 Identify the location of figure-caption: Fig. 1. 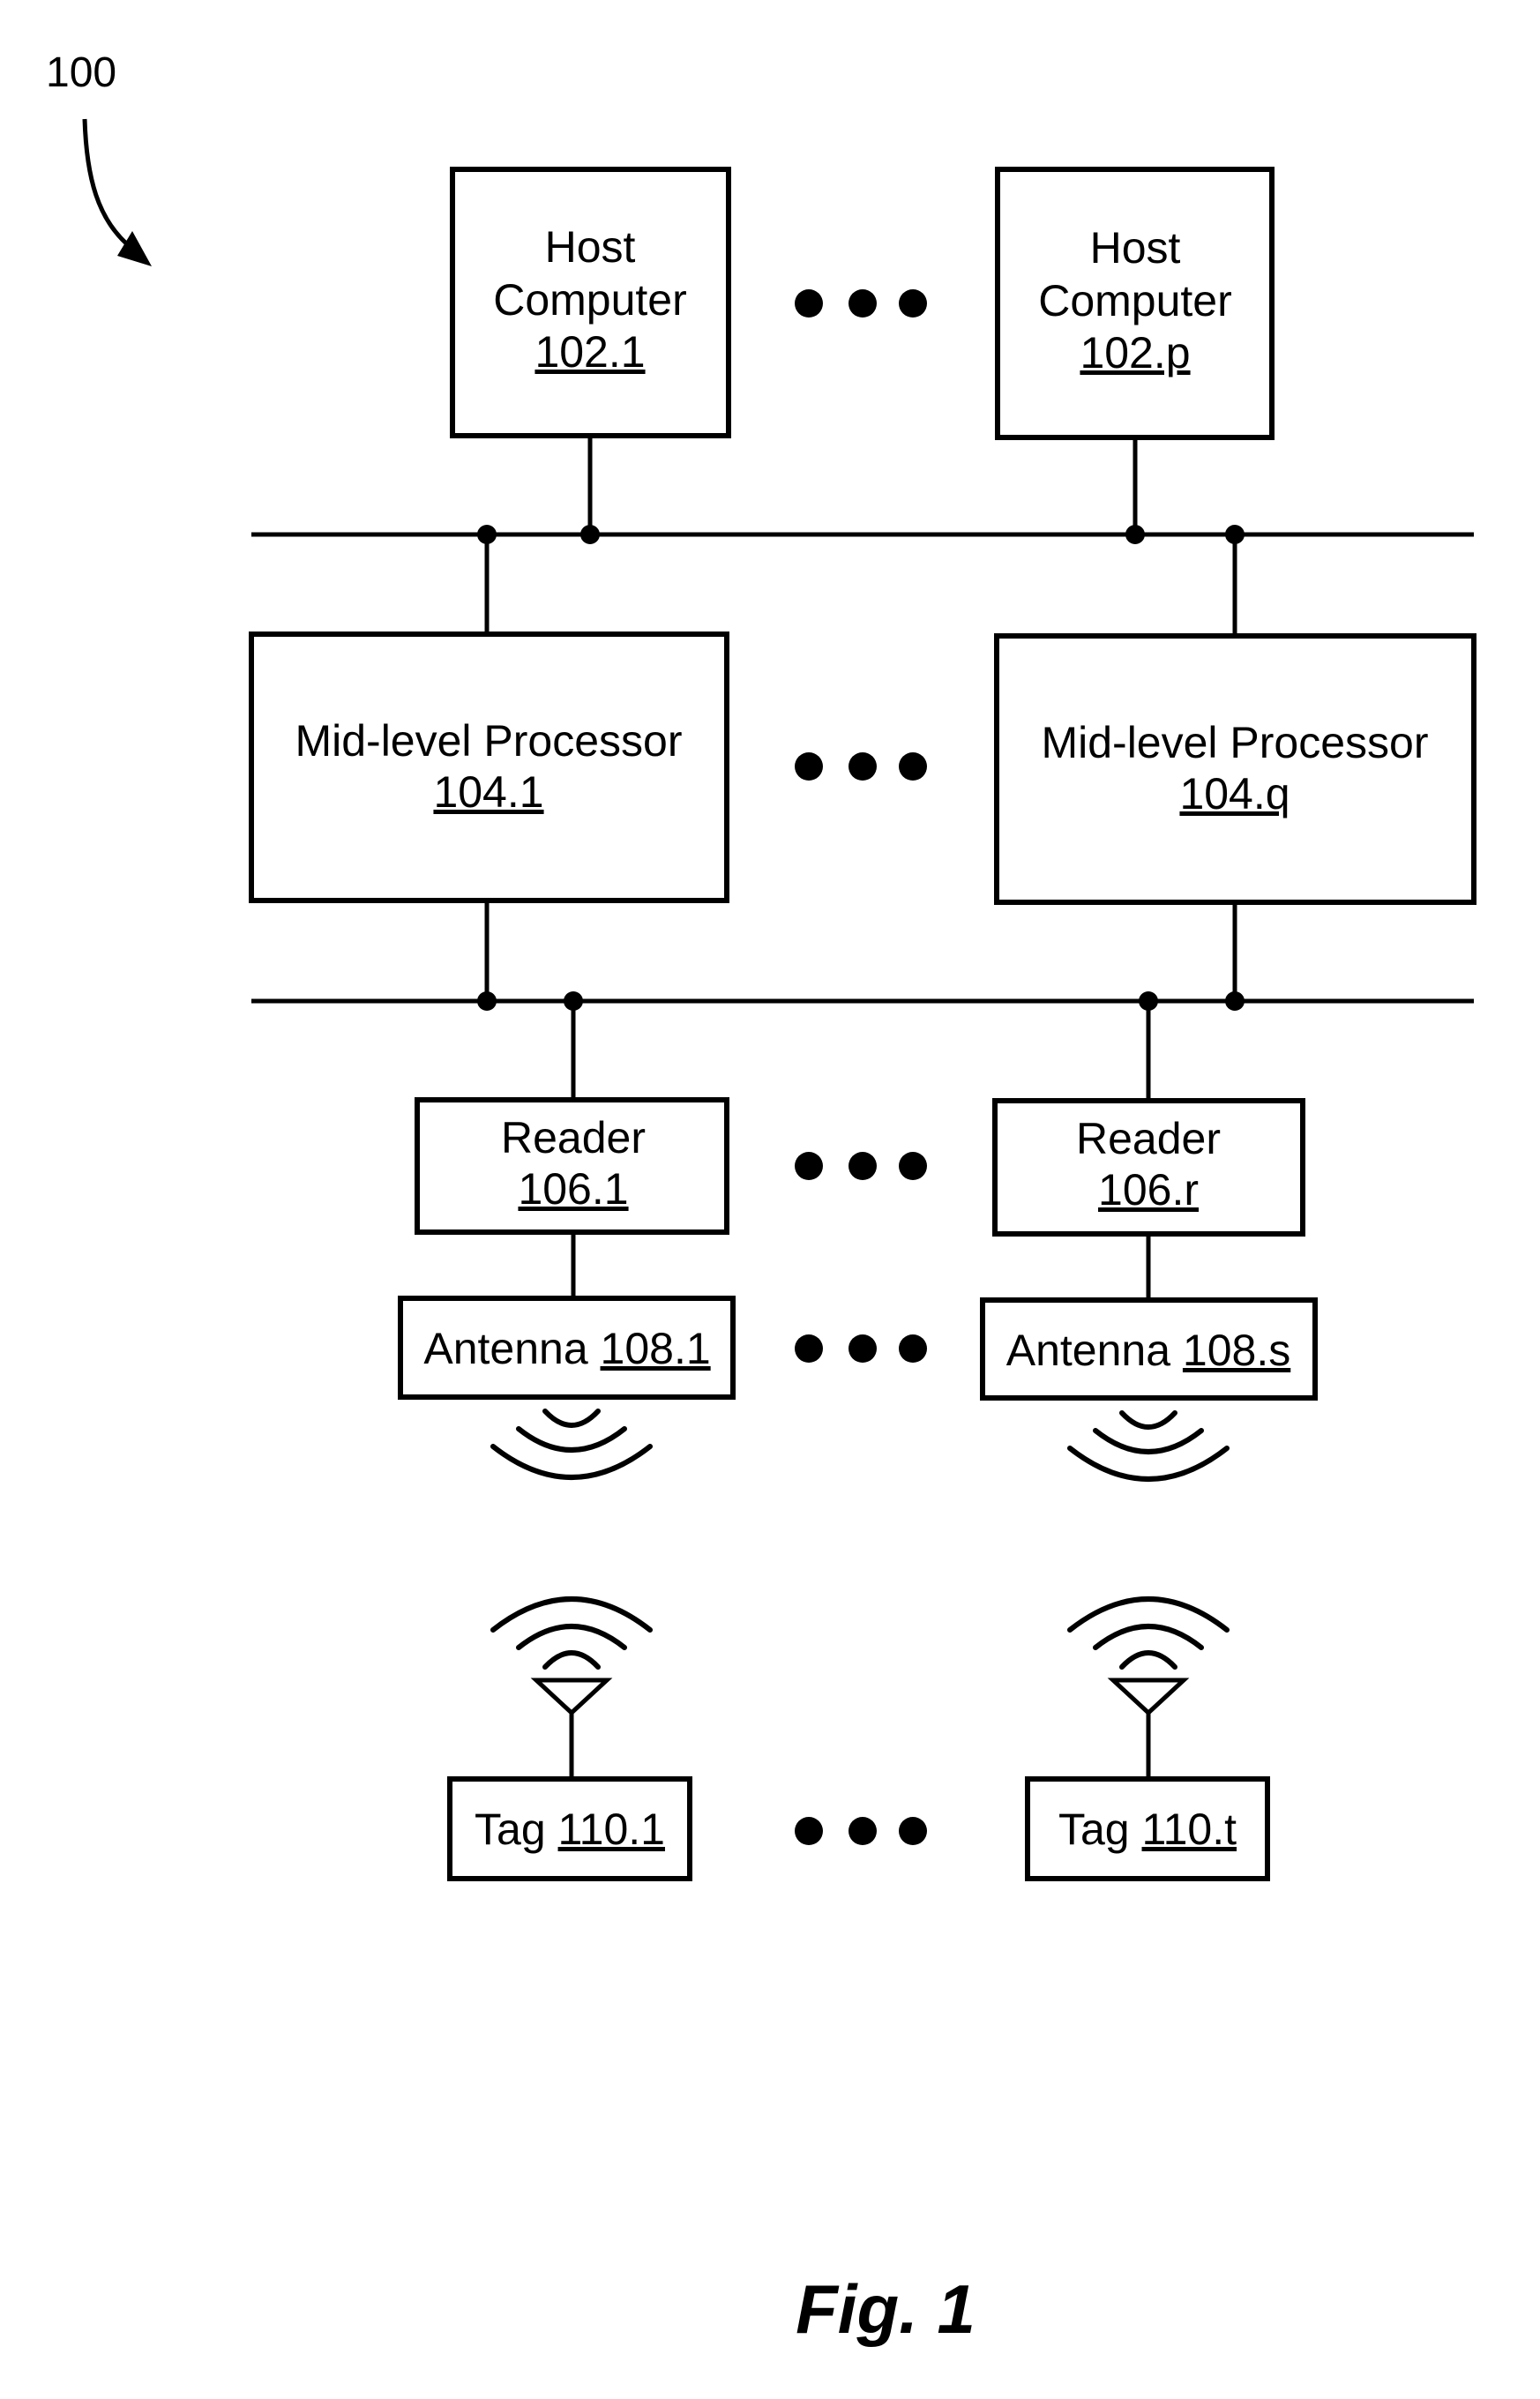
(886, 2309).